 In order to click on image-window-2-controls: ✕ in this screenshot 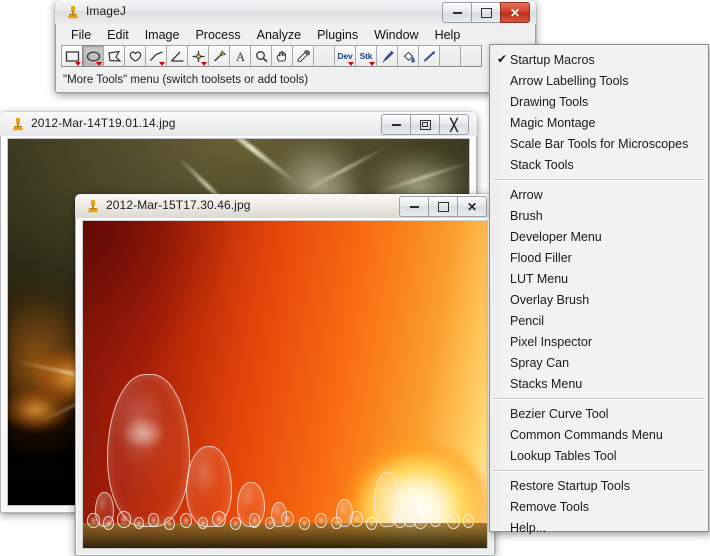, I will do `click(443, 206)`.